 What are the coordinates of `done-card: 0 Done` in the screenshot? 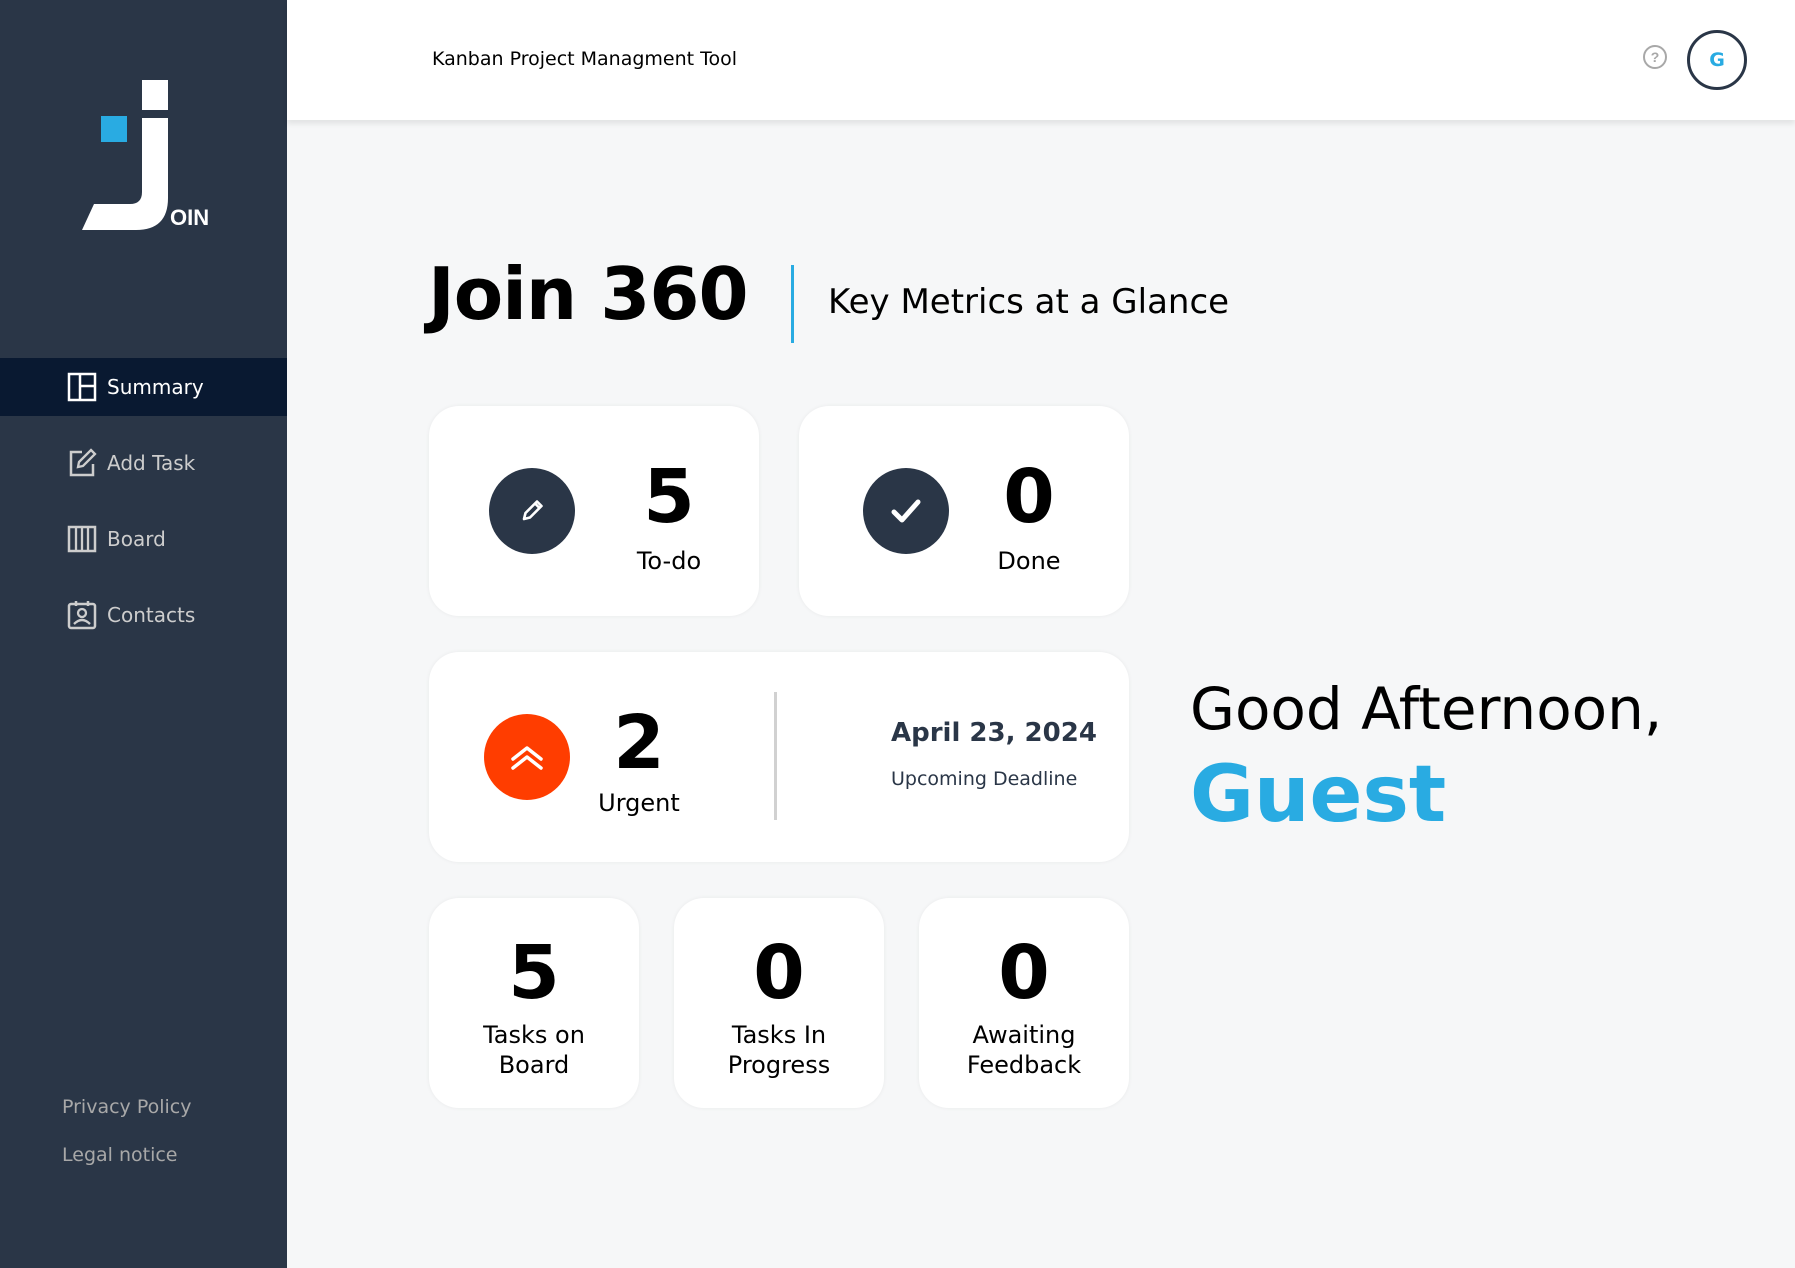 It's located at (964, 511).